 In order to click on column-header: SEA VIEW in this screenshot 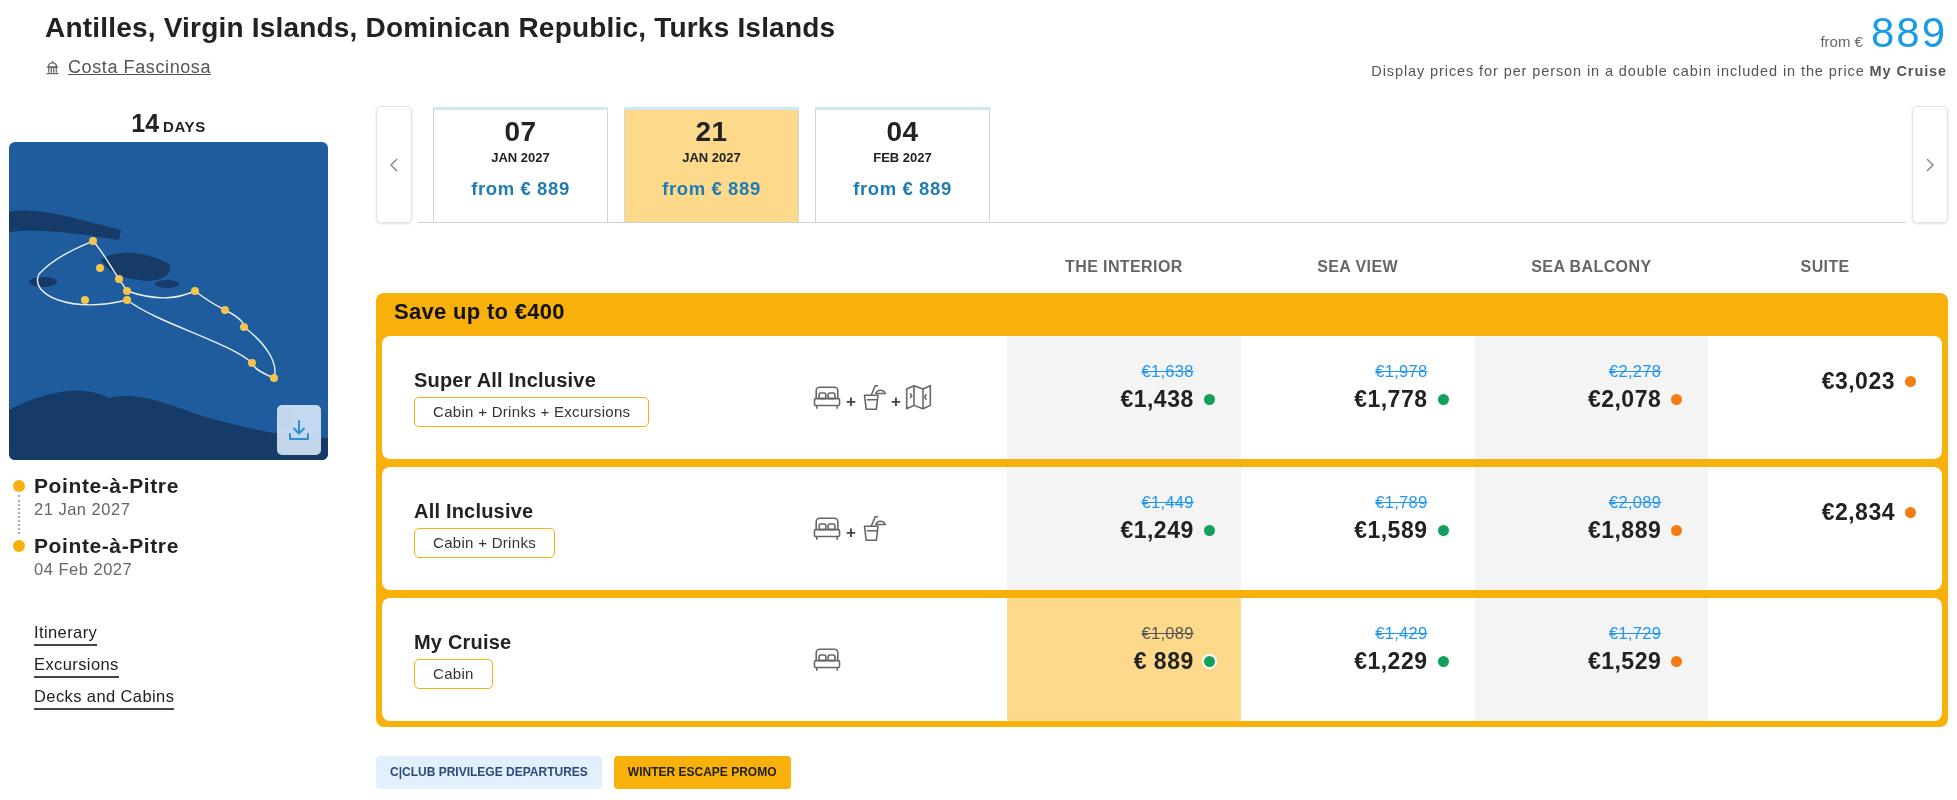, I will do `click(1358, 267)`.